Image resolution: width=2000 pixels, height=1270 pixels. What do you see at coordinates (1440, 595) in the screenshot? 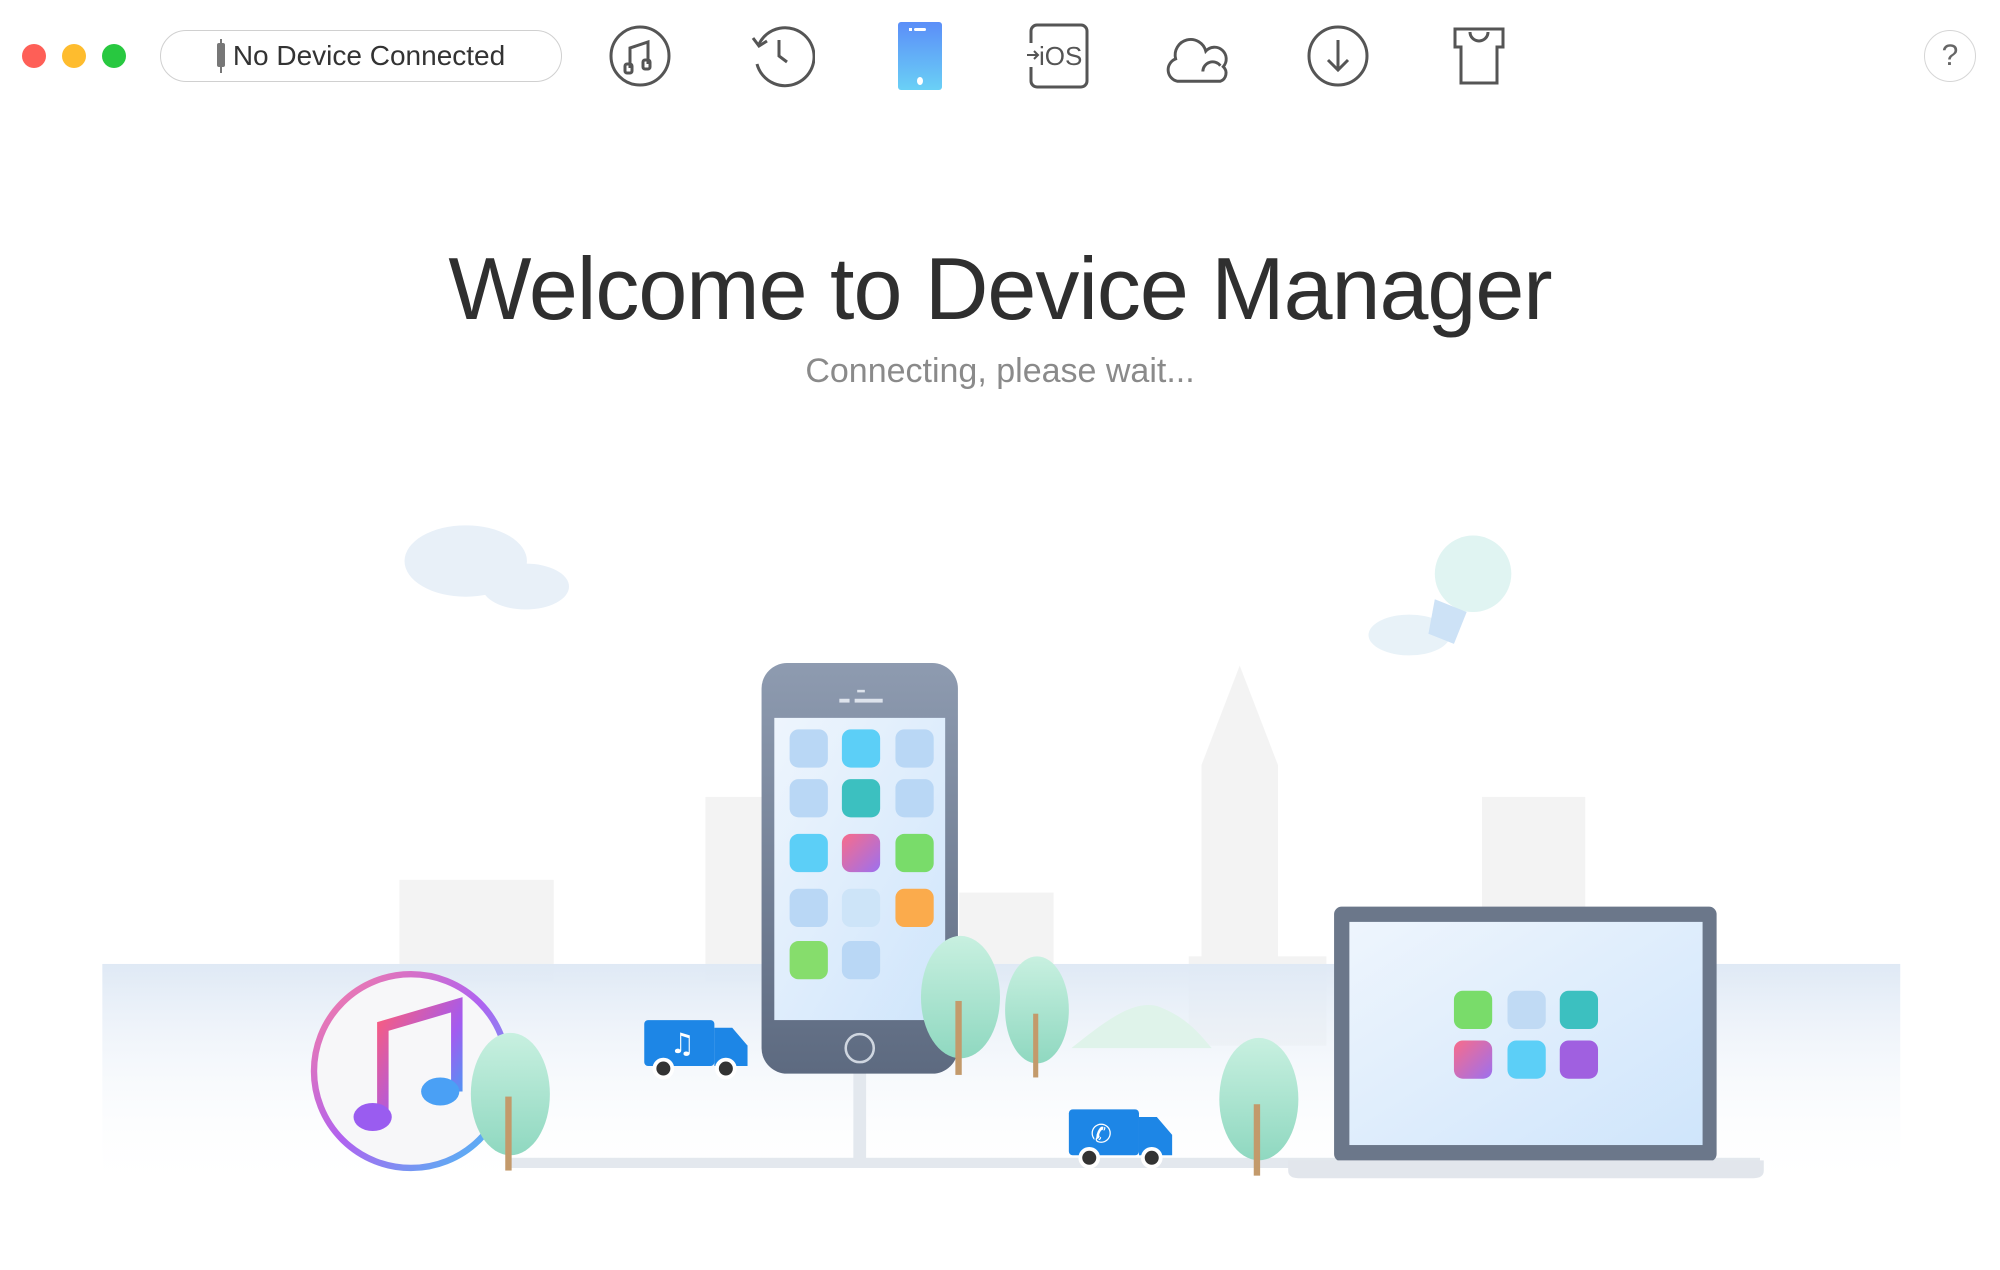
I see `cloud-right` at bounding box center [1440, 595].